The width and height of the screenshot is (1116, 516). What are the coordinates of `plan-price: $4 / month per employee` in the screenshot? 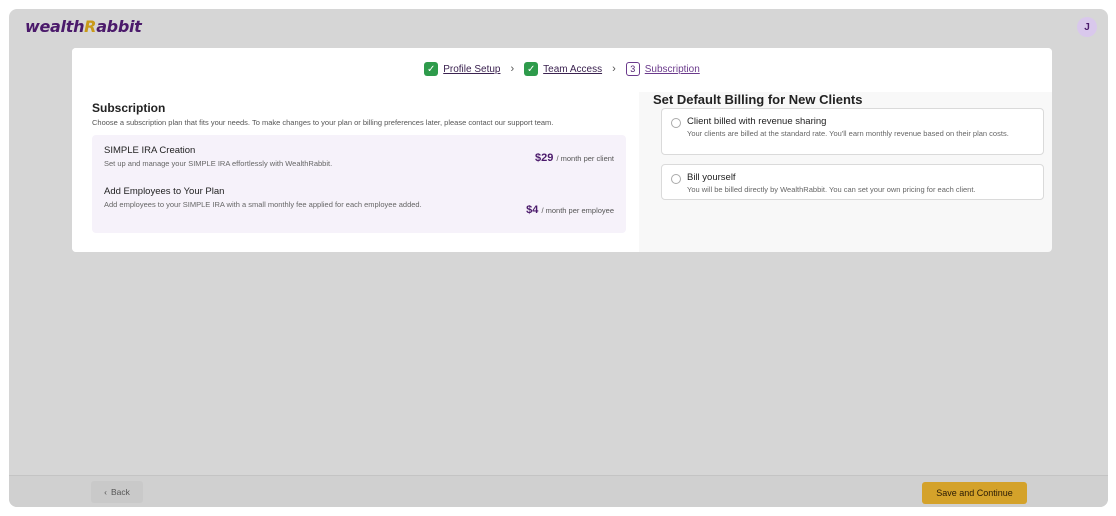 It's located at (570, 210).